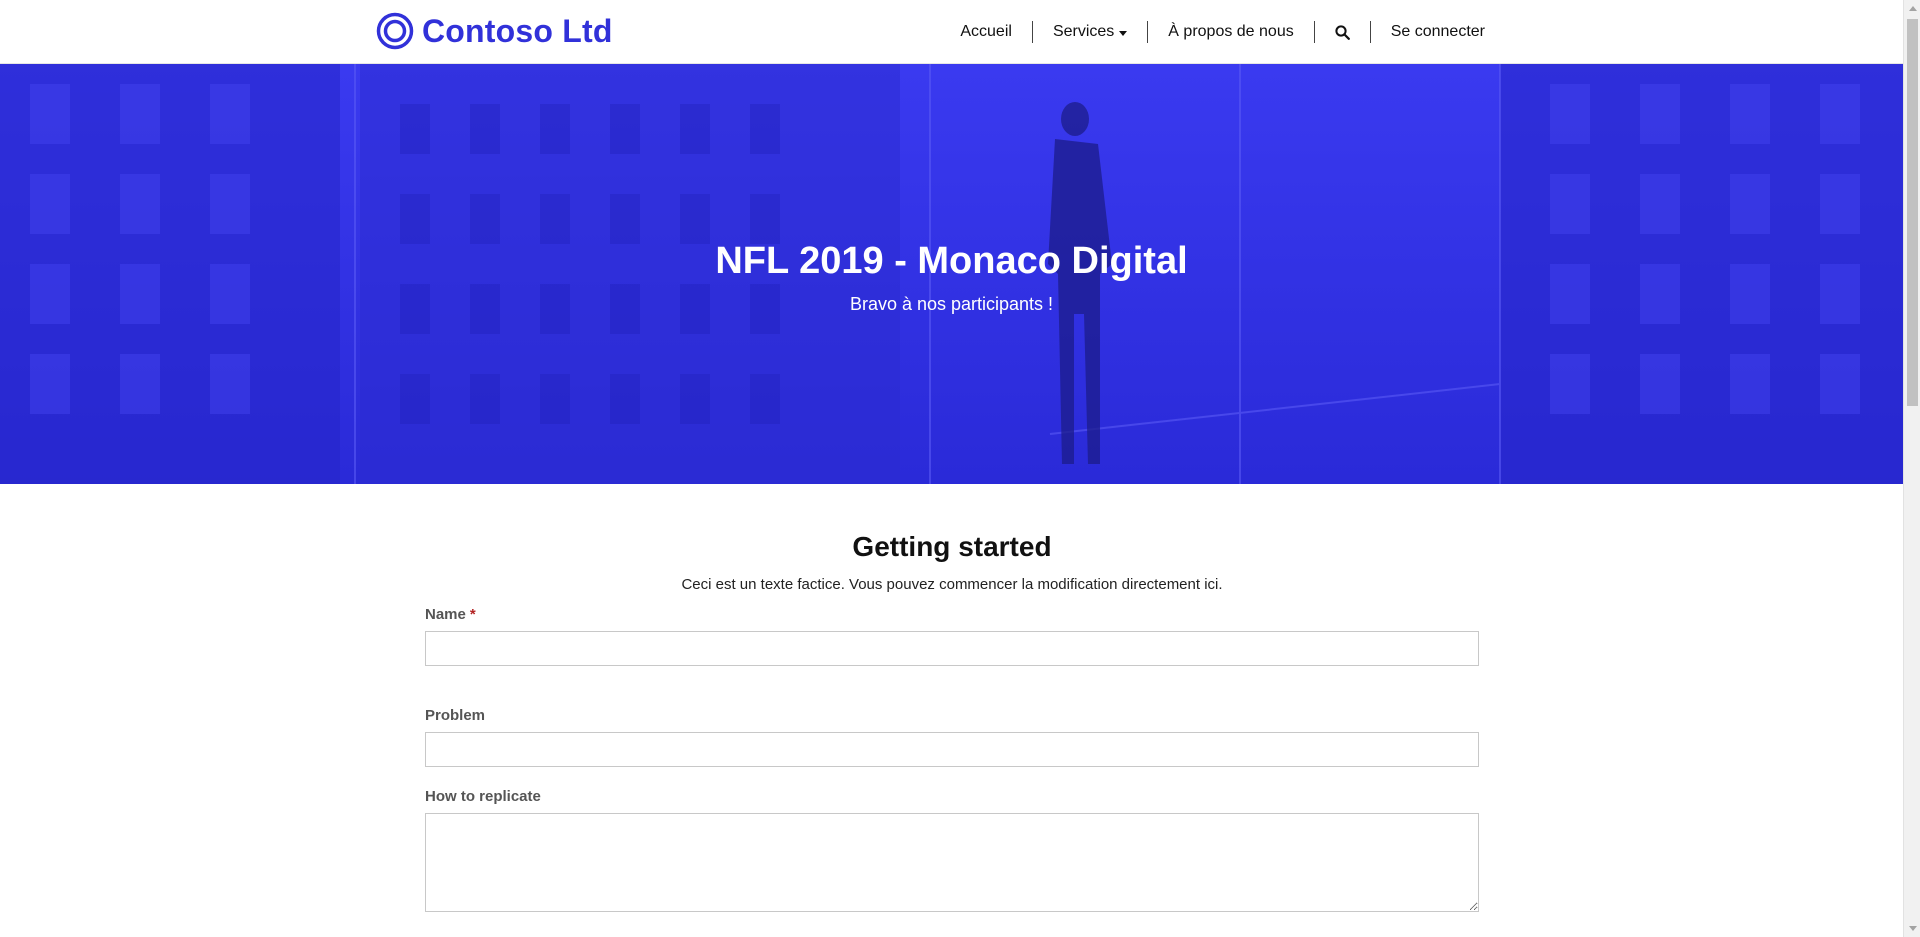  I want to click on nav-home-label: Accueil, so click(986, 31).